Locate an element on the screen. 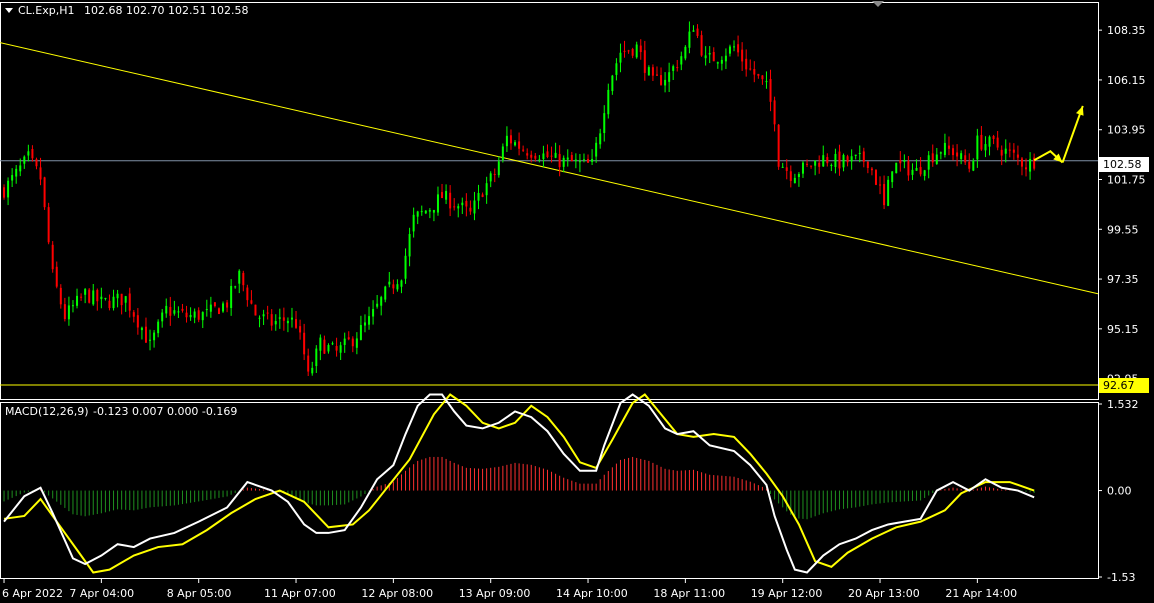 Image resolution: width=1154 pixels, height=603 pixels. macd-axis-tick-label: -1.53 is located at coordinates (1121, 577).